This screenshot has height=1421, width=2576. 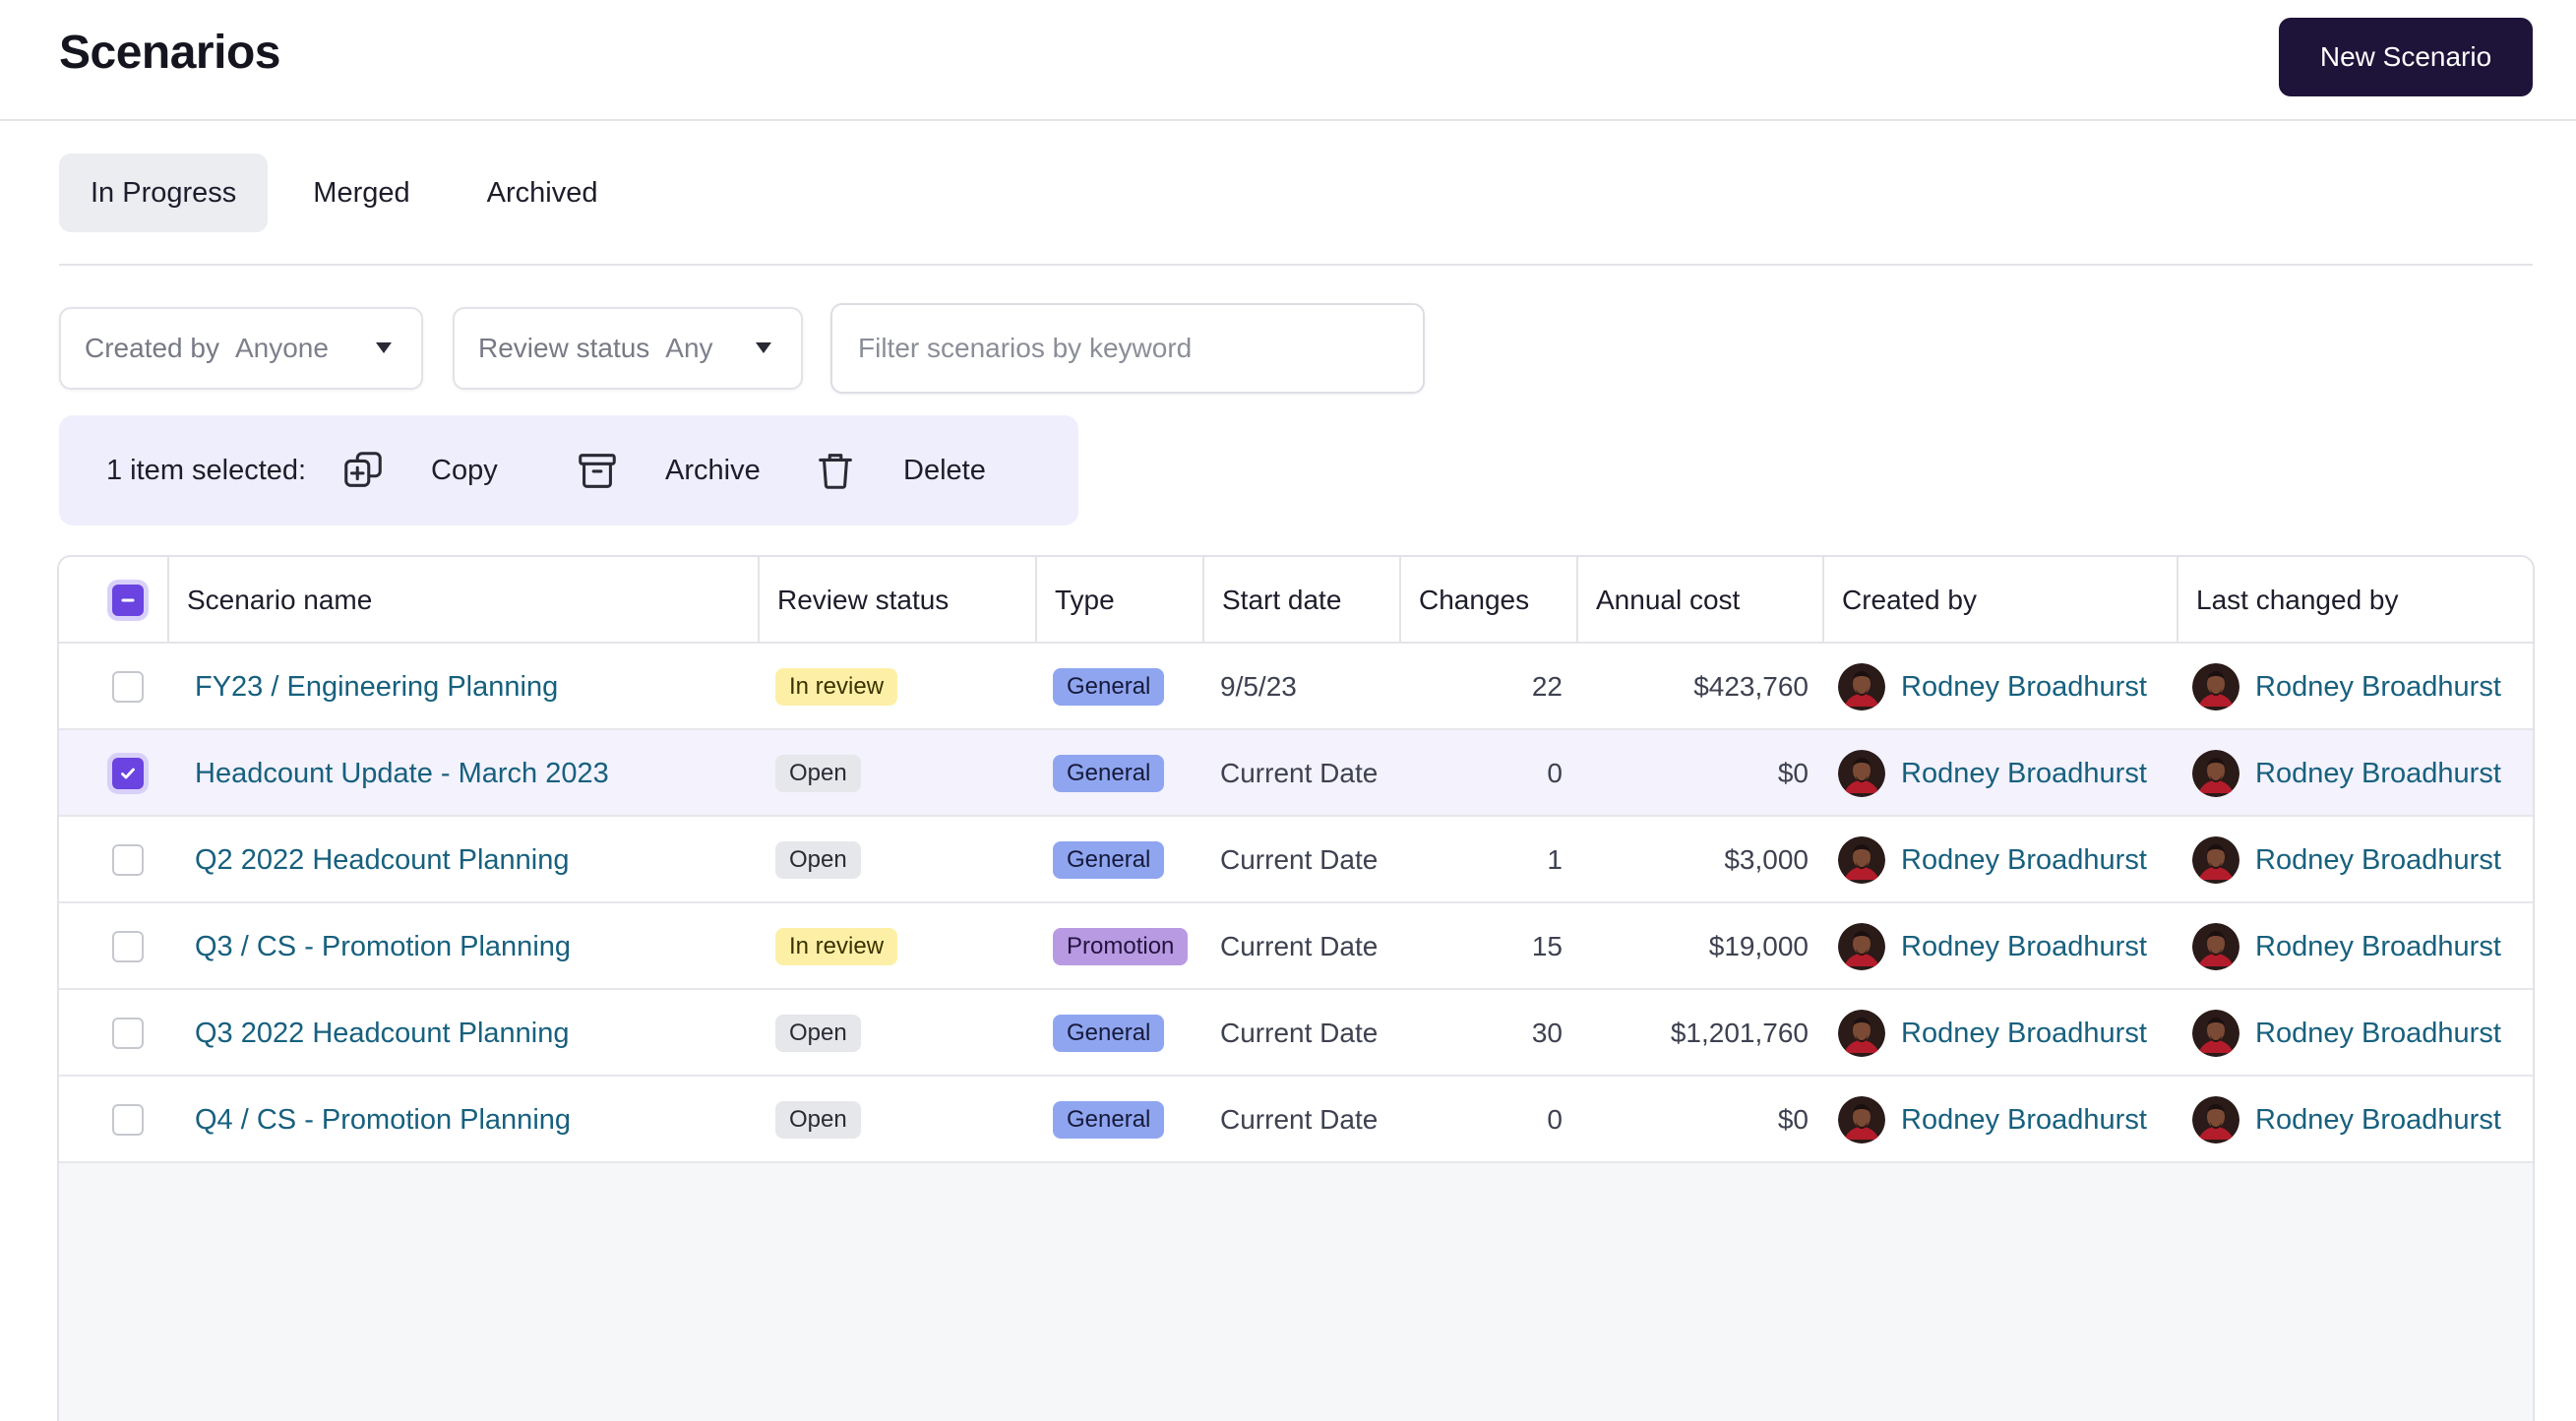 What do you see at coordinates (1699, 600) in the screenshot?
I see `col-annual-cost: Annual cost` at bounding box center [1699, 600].